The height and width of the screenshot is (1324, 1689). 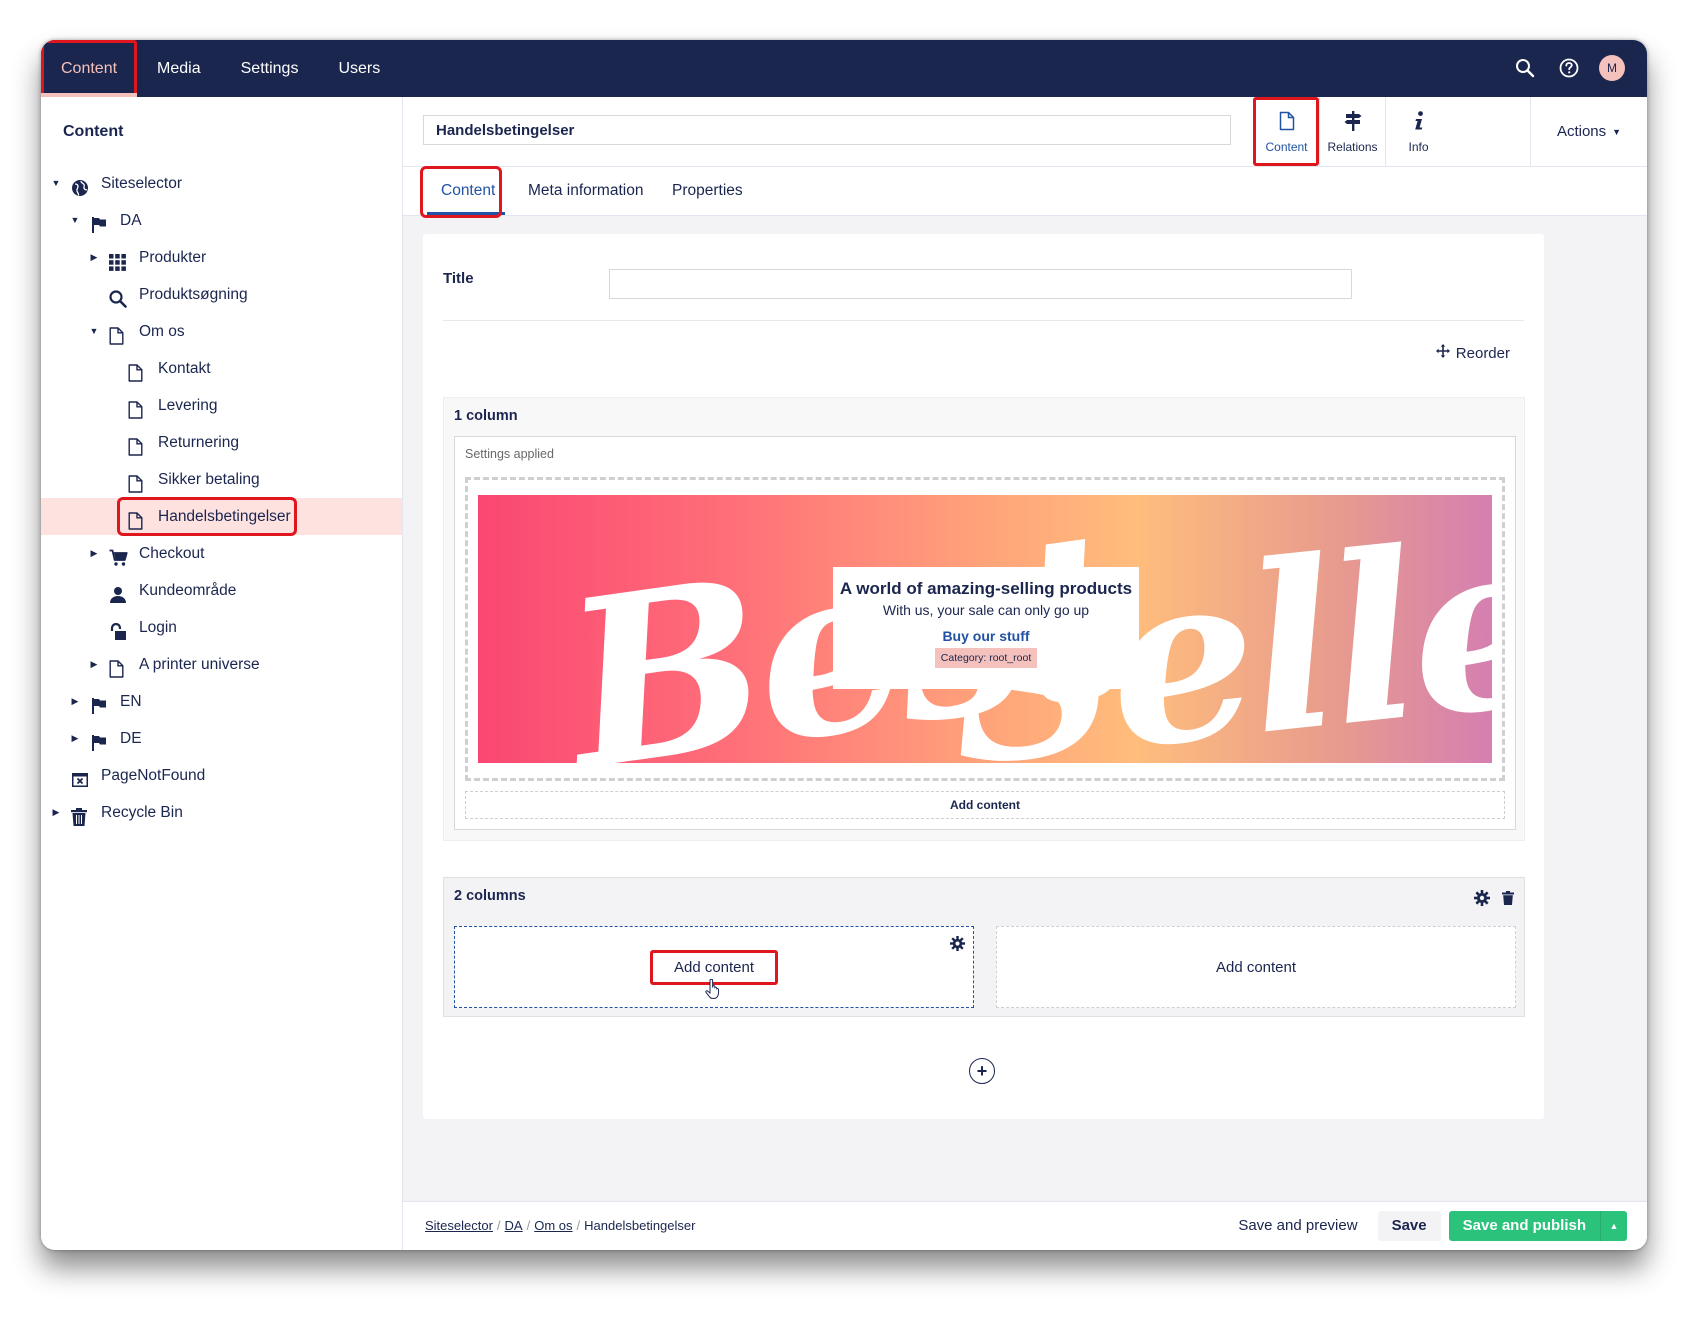 What do you see at coordinates (221, 257) in the screenshot?
I see `tree-node: ▶ Produkter` at bounding box center [221, 257].